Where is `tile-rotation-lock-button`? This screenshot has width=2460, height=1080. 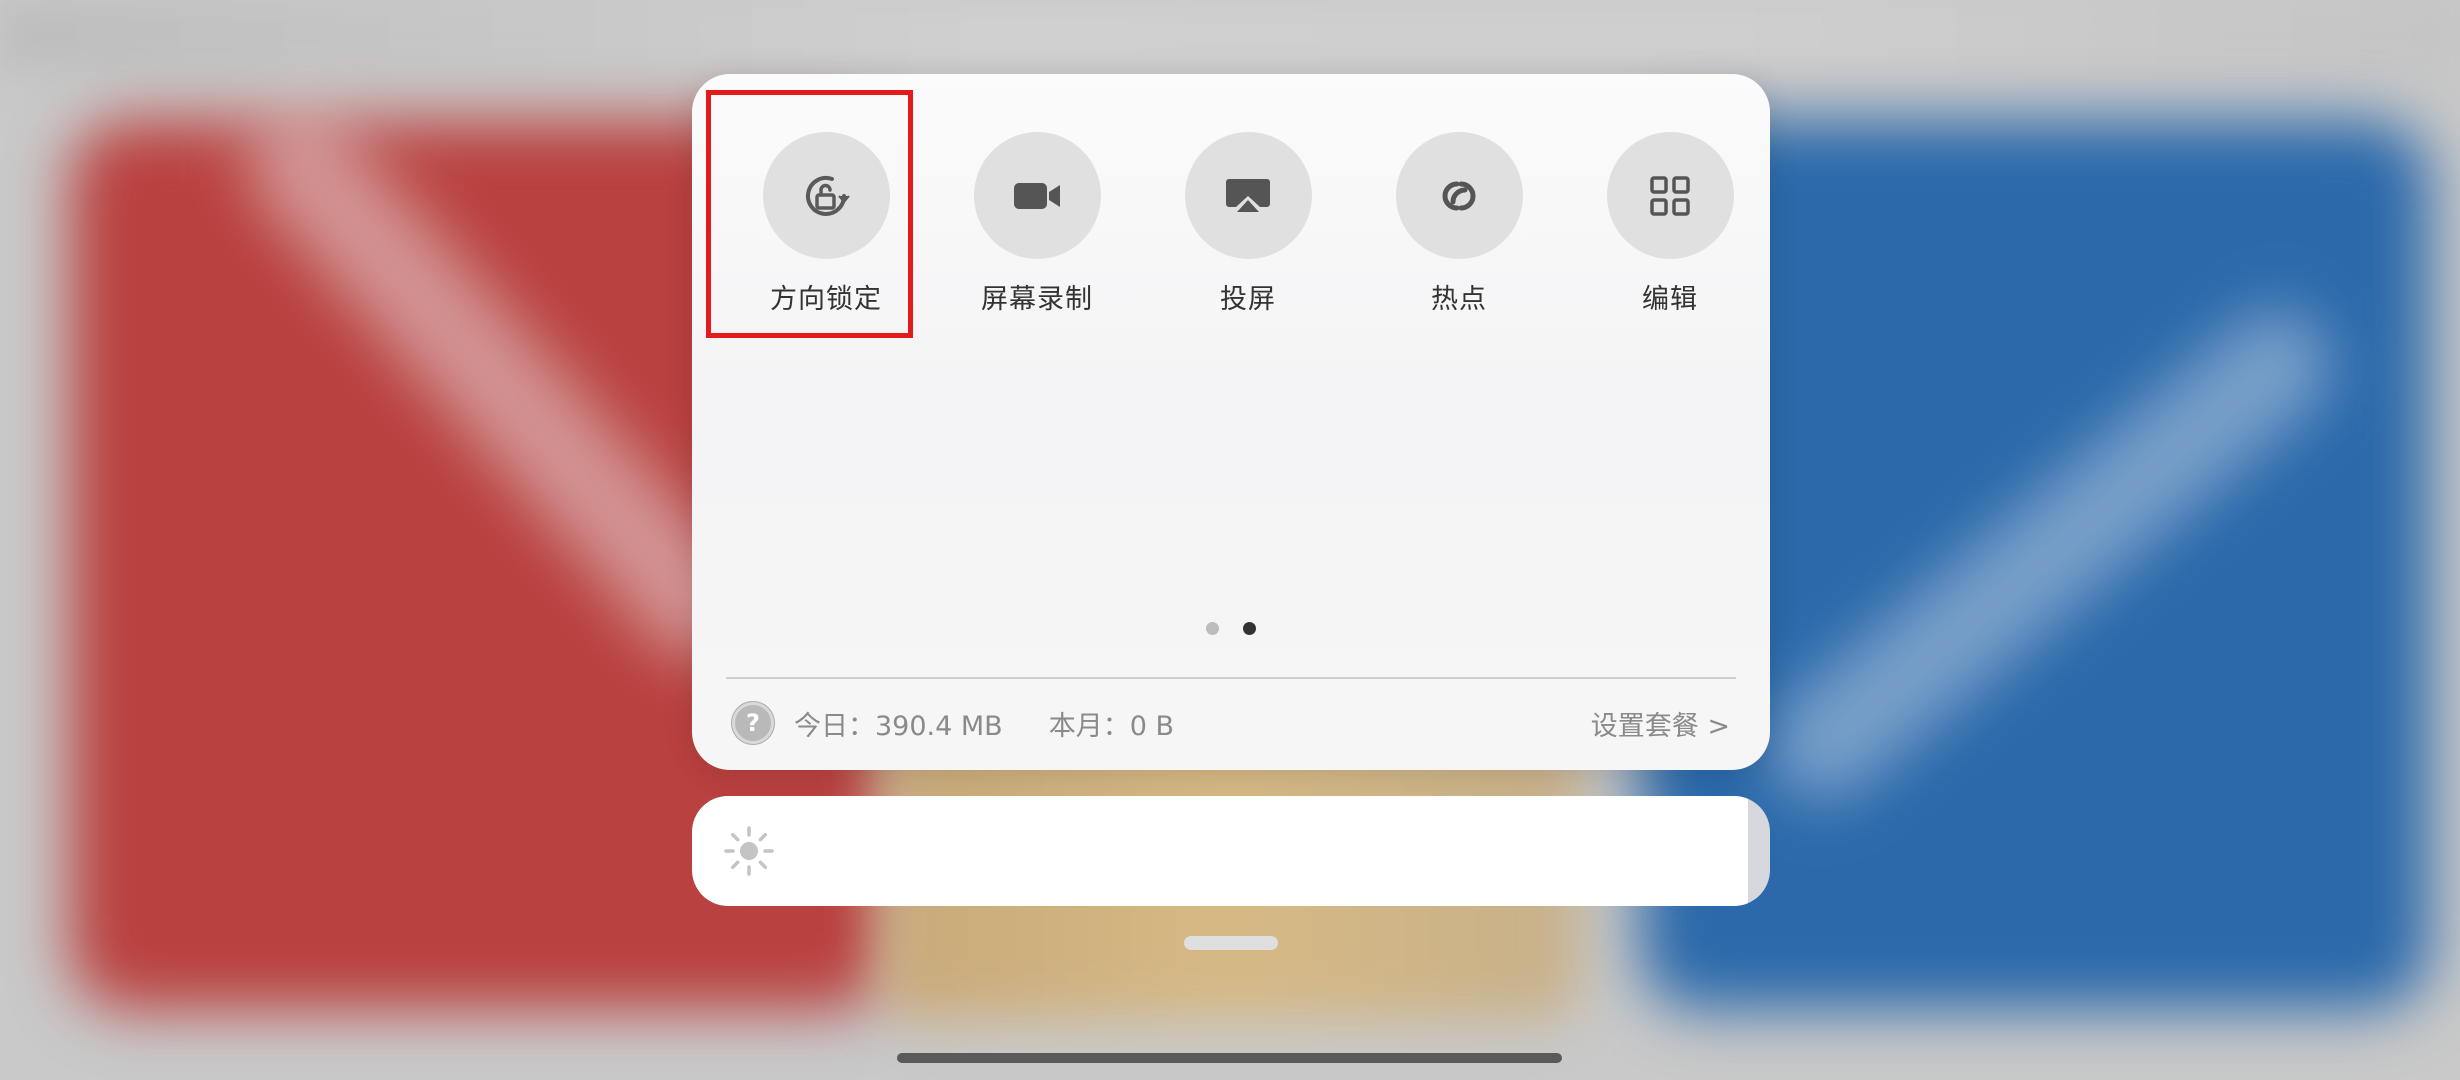 tile-rotation-lock-button is located at coordinates (826, 195).